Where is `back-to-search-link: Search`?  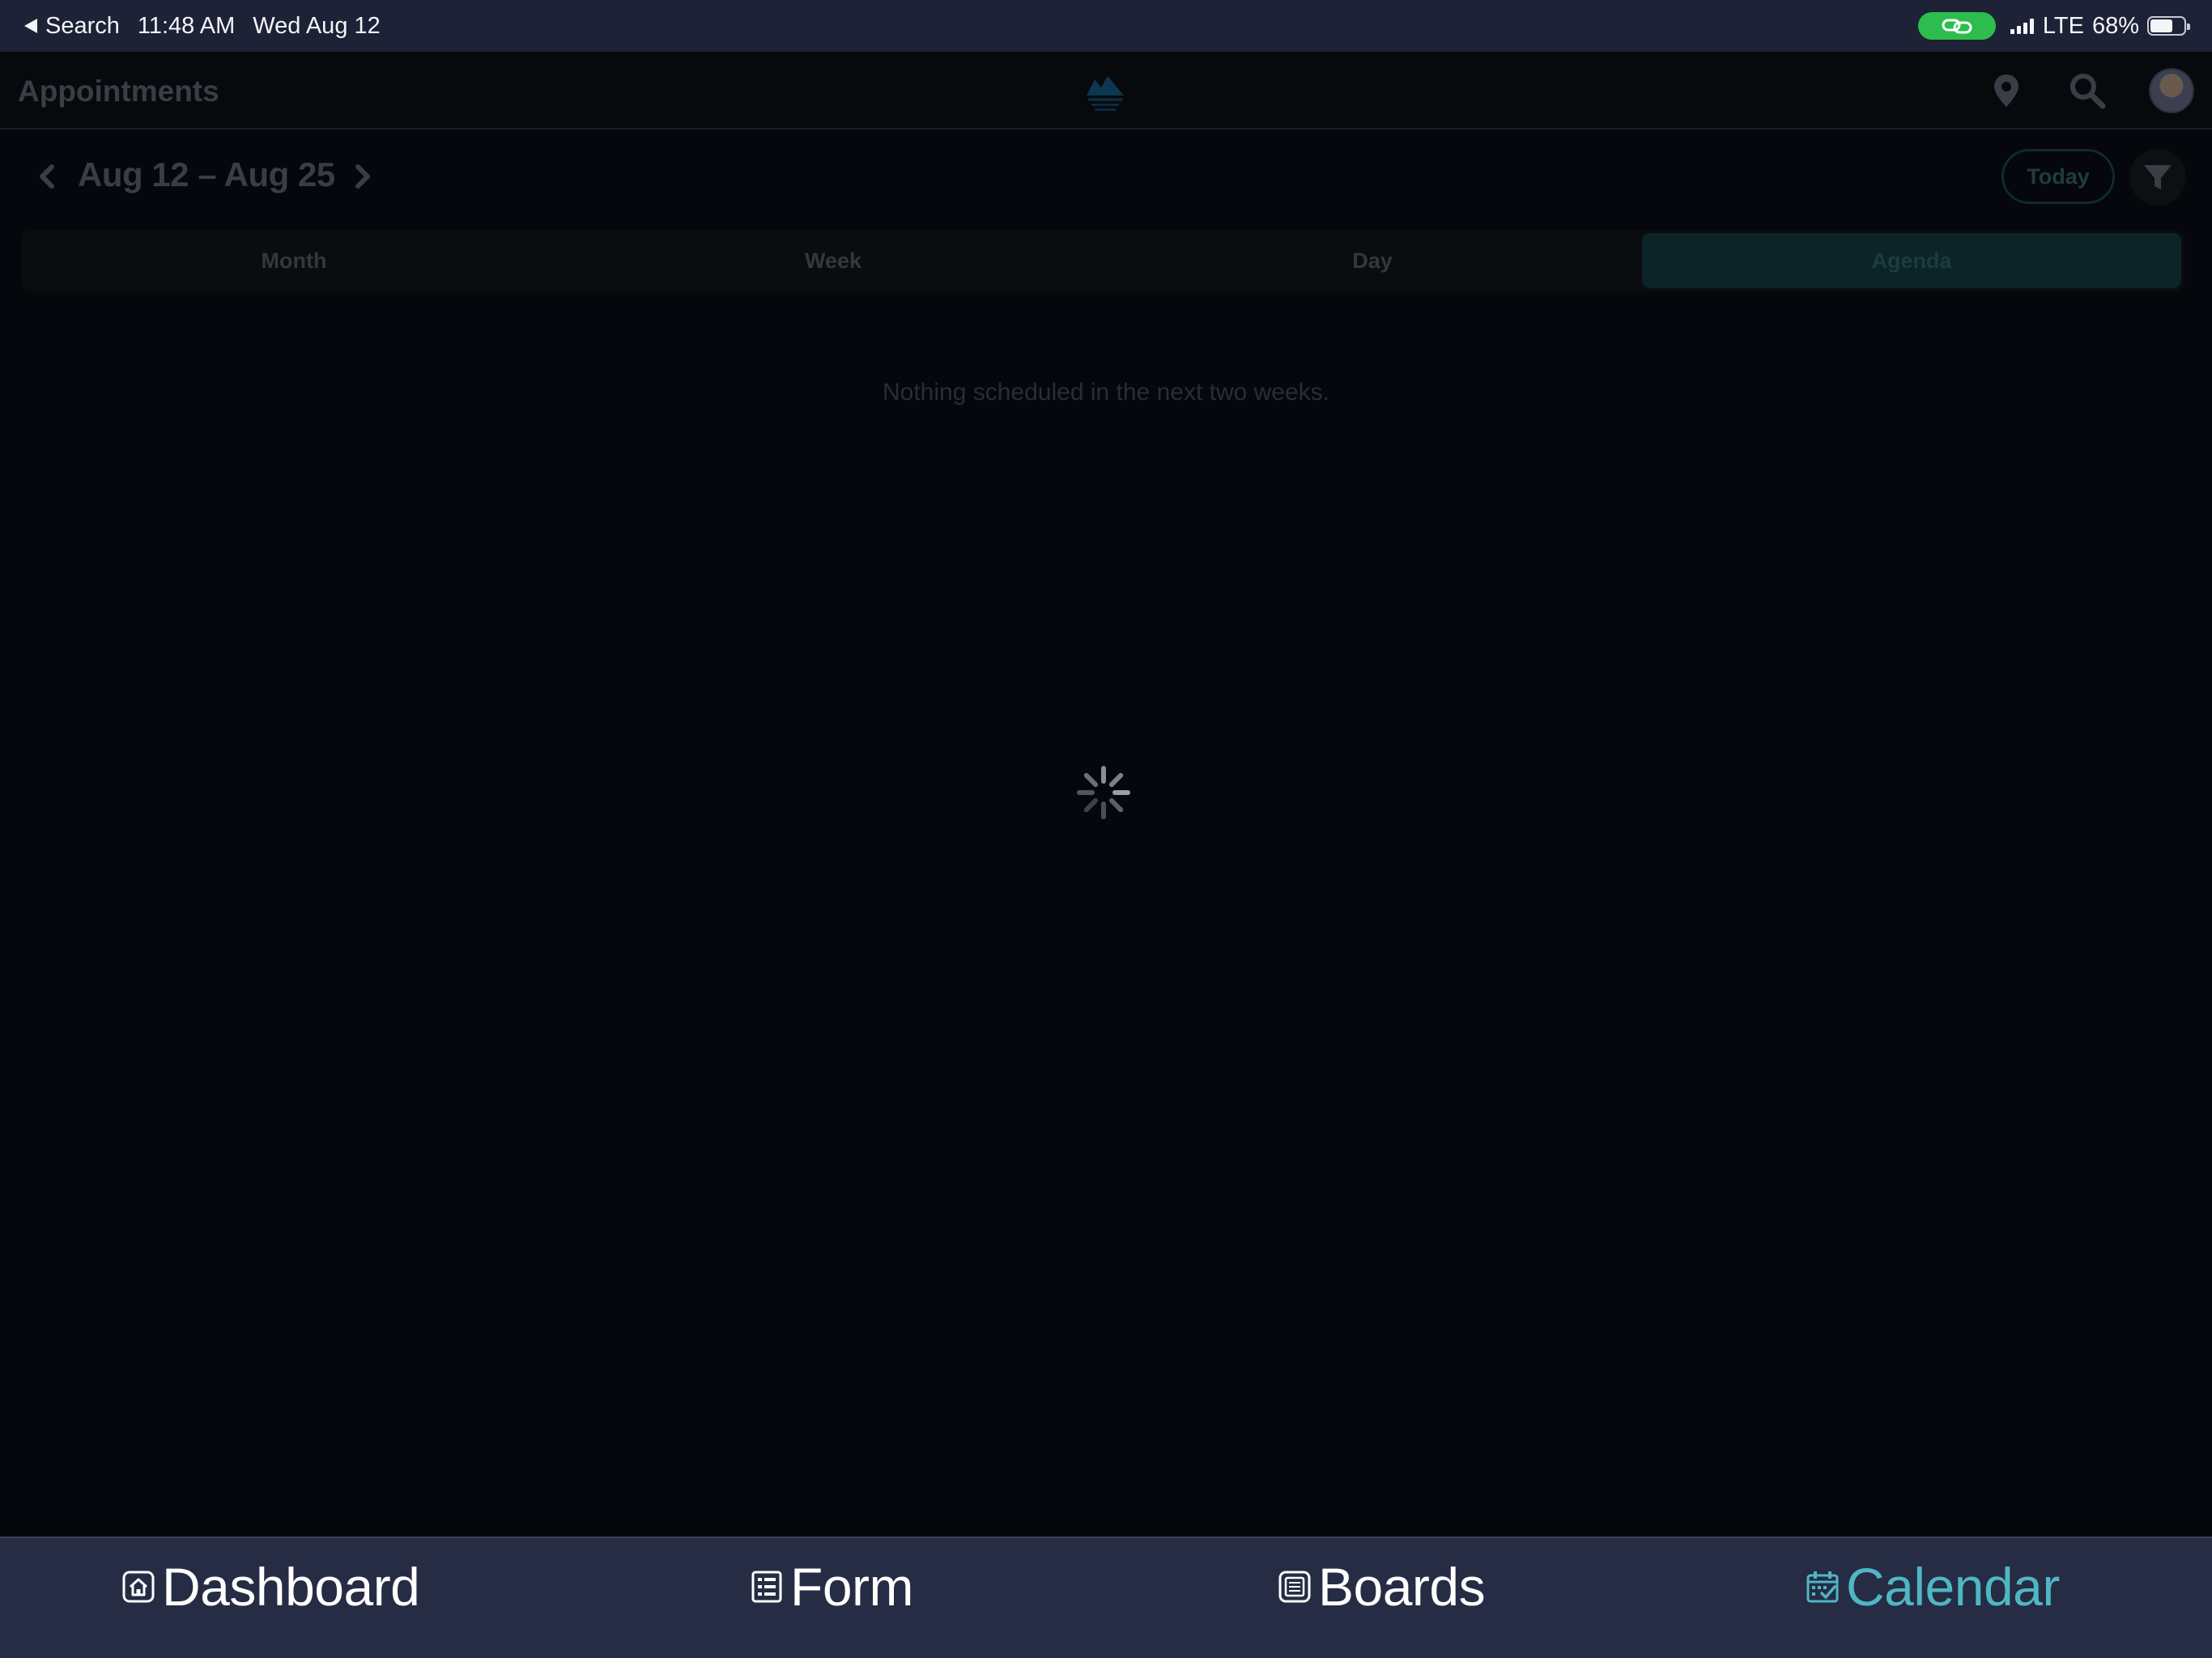 back-to-search-link: Search is located at coordinates (83, 26).